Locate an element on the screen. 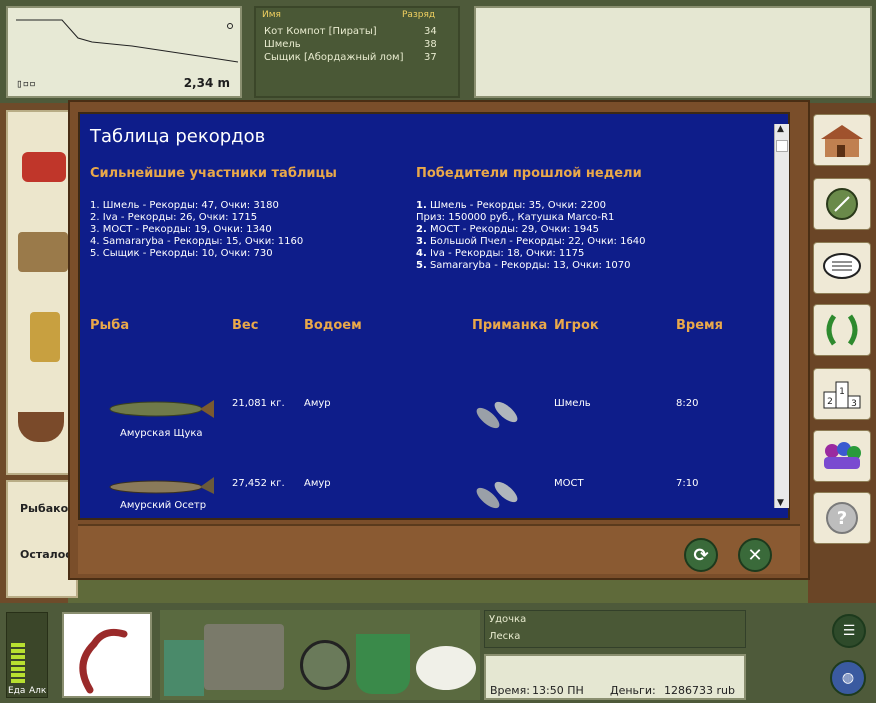  fish-book-icon is located at coordinates (43, 252).